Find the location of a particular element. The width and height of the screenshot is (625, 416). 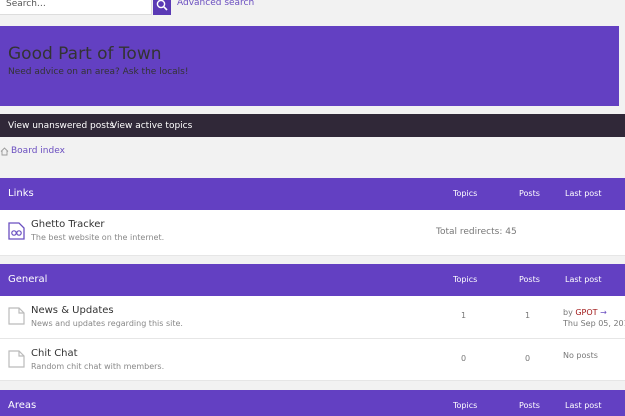

forum-title: Chit Chat is located at coordinates (54, 353).